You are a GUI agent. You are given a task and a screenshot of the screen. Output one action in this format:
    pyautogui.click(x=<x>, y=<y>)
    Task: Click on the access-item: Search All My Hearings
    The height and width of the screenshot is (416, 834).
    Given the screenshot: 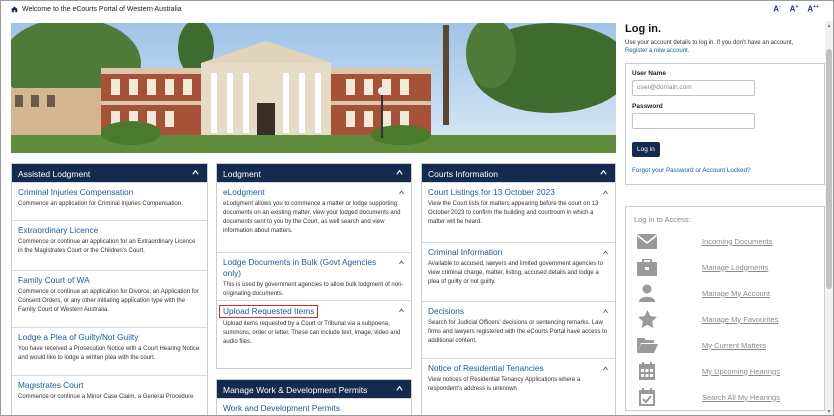 What is the action you would take?
    pyautogui.click(x=725, y=397)
    